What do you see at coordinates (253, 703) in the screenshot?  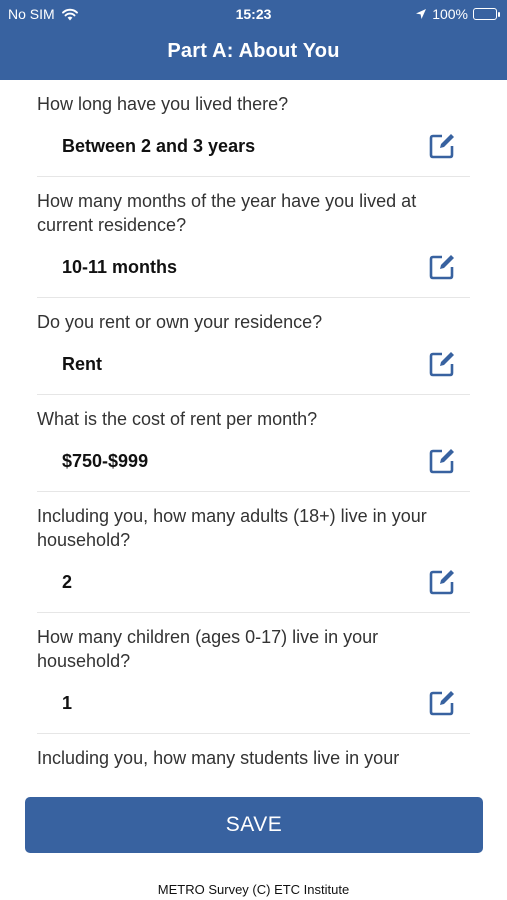 I see `answer-row: 1` at bounding box center [253, 703].